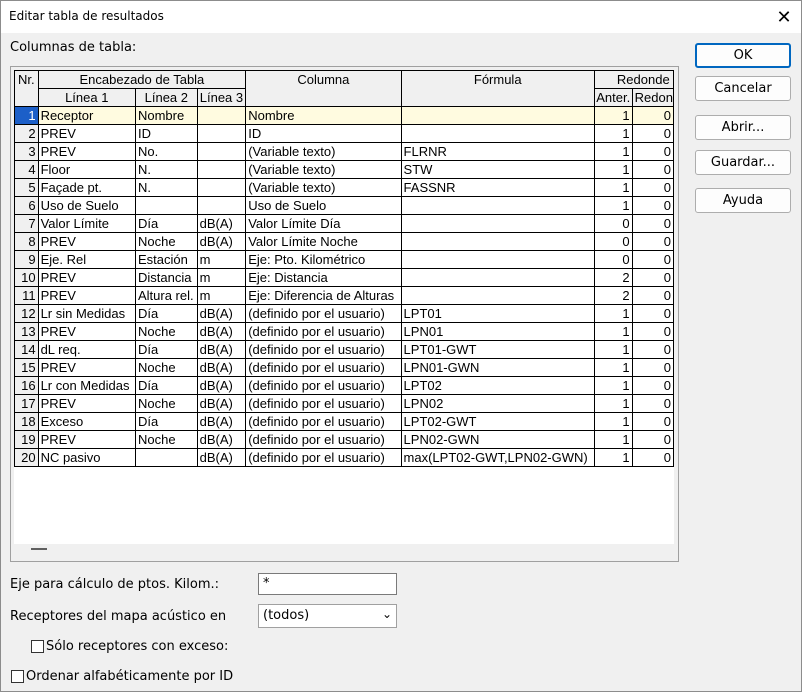 This screenshot has height=692, width=802. What do you see at coordinates (323, 241) in the screenshot?
I see `column-cell: Valor Límite Noche` at bounding box center [323, 241].